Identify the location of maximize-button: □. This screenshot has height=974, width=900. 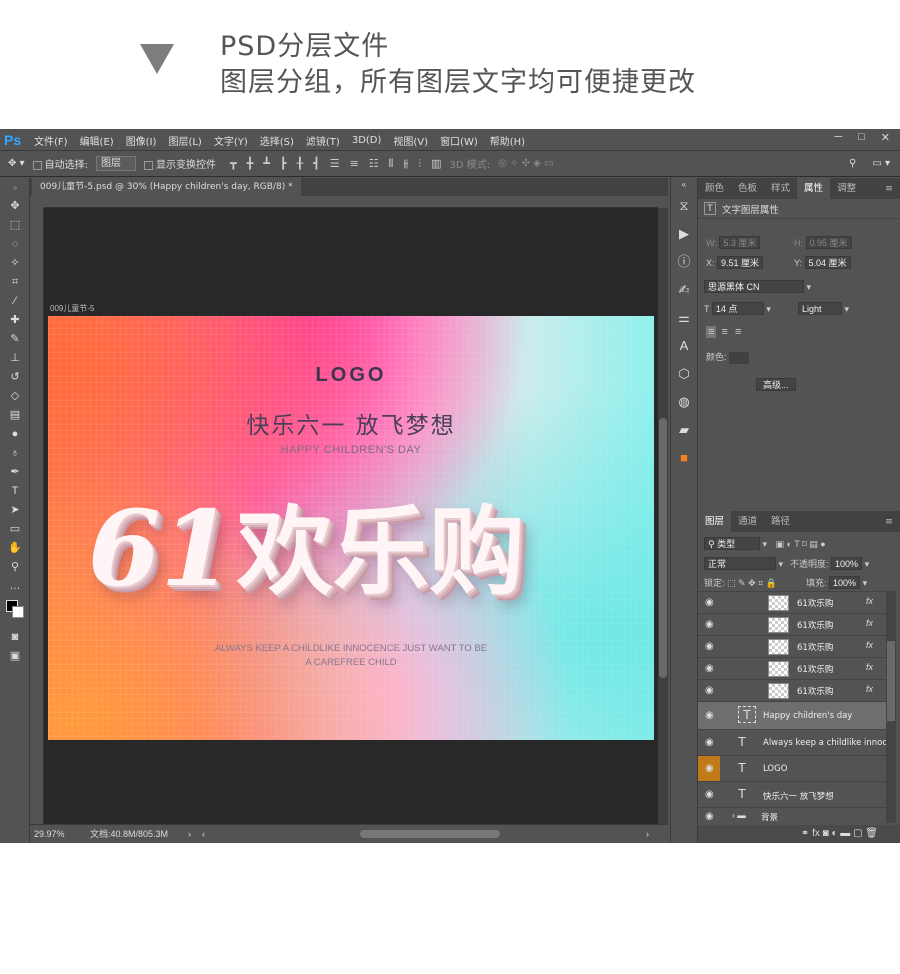
(861, 137).